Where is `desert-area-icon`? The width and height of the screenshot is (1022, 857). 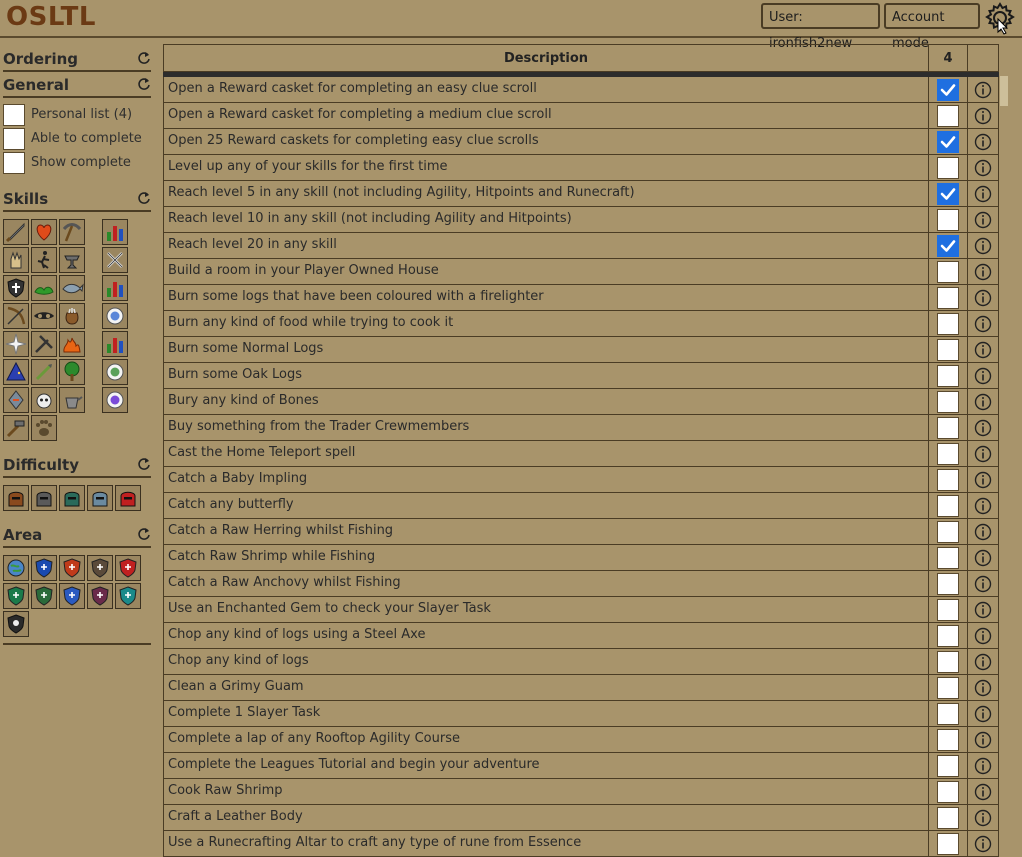 desert-area-icon is located at coordinates (100, 596).